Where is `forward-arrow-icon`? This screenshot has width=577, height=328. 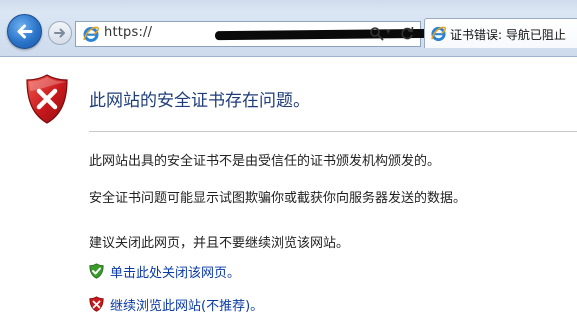
forward-arrow-icon is located at coordinates (59, 33).